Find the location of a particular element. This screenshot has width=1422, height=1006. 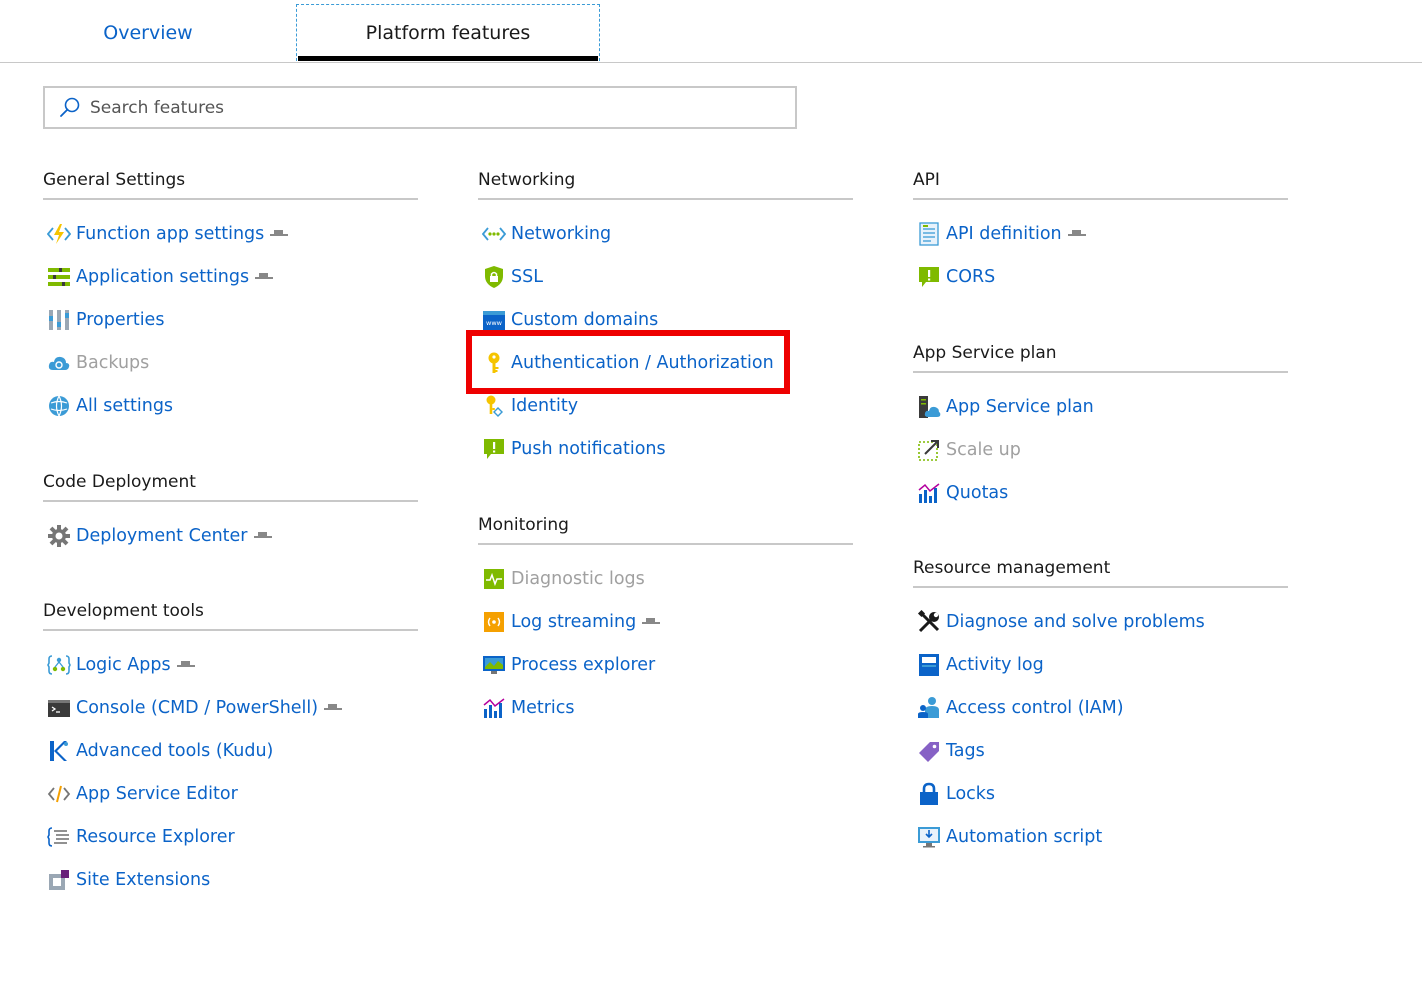

log-streaming-icon is located at coordinates (494, 622).